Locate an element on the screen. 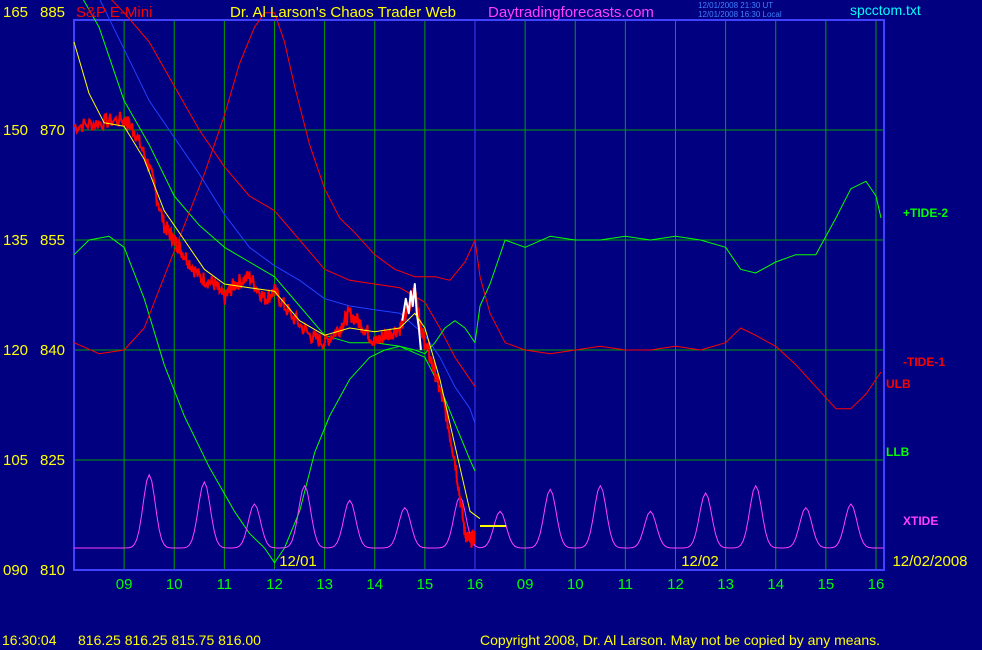 The image size is (982, 650). symbol-label: S&P E-Mini is located at coordinates (114, 12).